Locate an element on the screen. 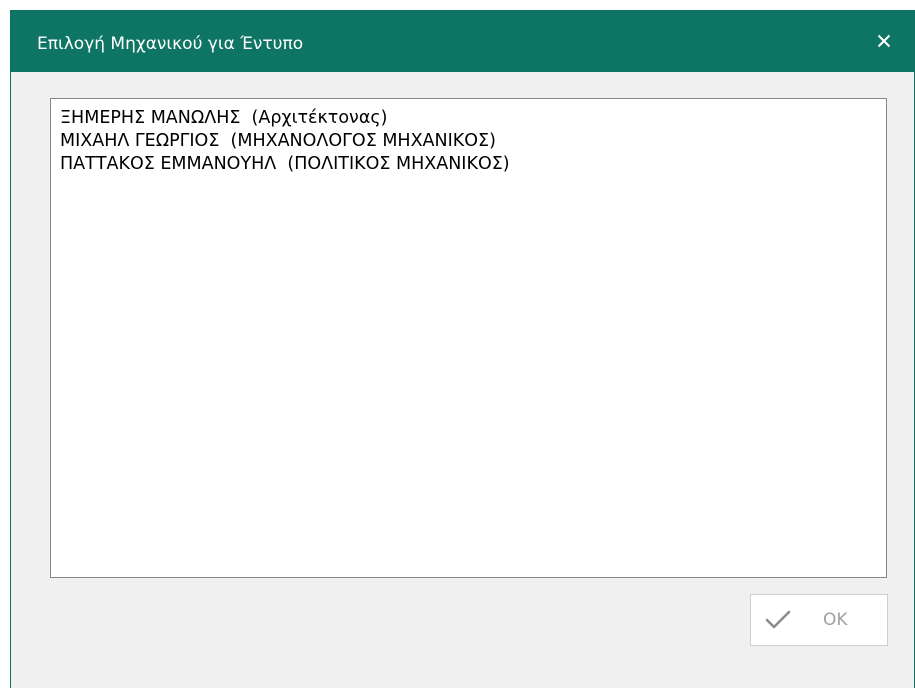  list-item: ΞΗΜΕΡΗΣ ΜΑΝΩΛΗΣ (Αρχιτέκτονας) is located at coordinates (468, 118).